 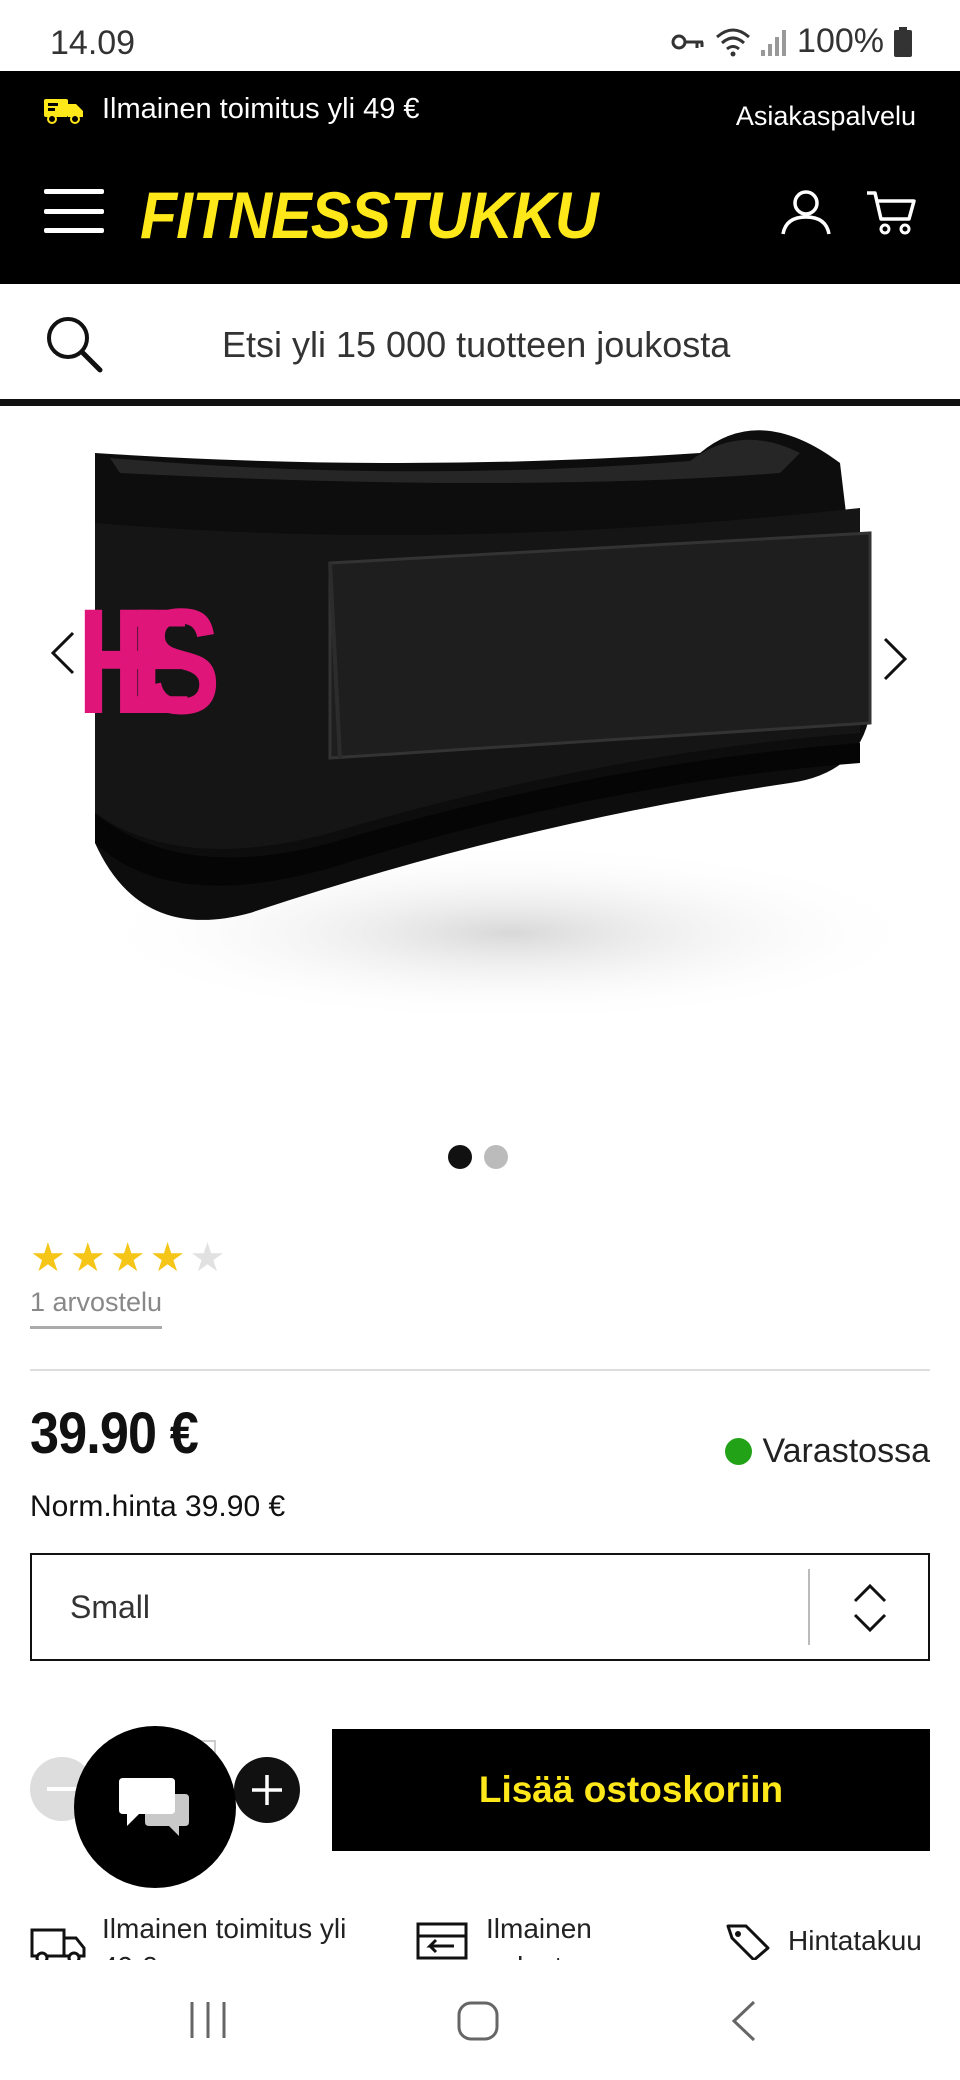 What do you see at coordinates (631, 1790) in the screenshot?
I see `add-to-cart-button: Lisää ostoskoriin` at bounding box center [631, 1790].